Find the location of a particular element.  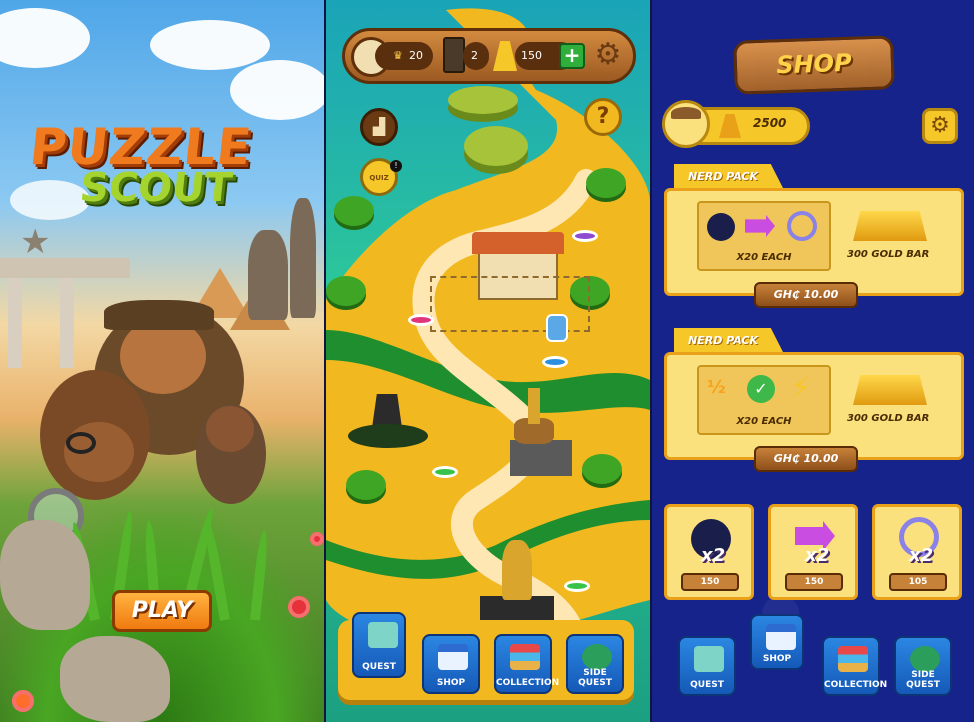

pack-contents: X20 EACH is located at coordinates (764, 236).